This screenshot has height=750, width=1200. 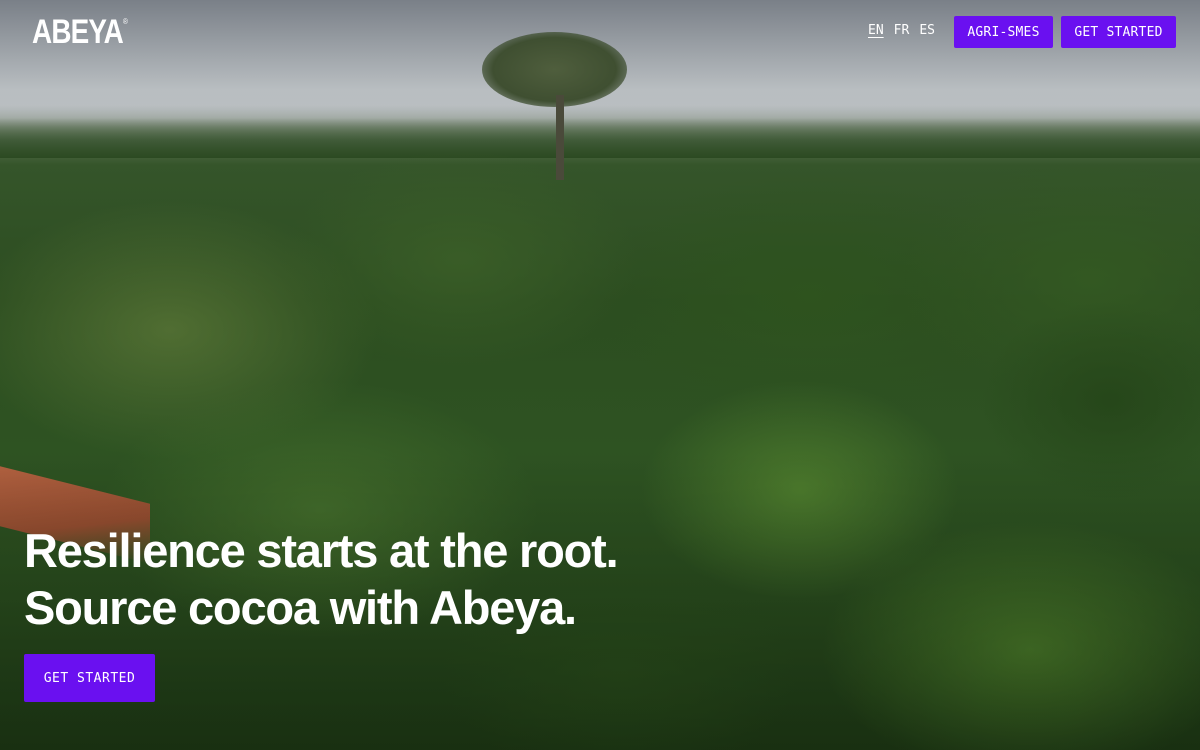 What do you see at coordinates (125, 21) in the screenshot?
I see `registered-mark: ®` at bounding box center [125, 21].